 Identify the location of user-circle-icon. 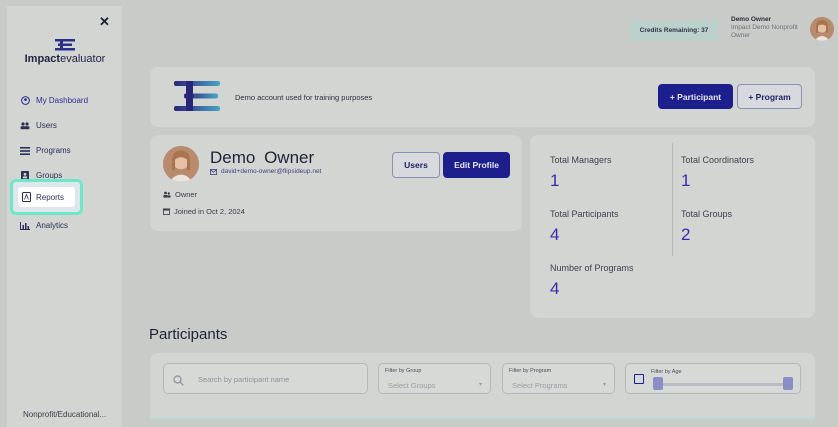
(25, 101).